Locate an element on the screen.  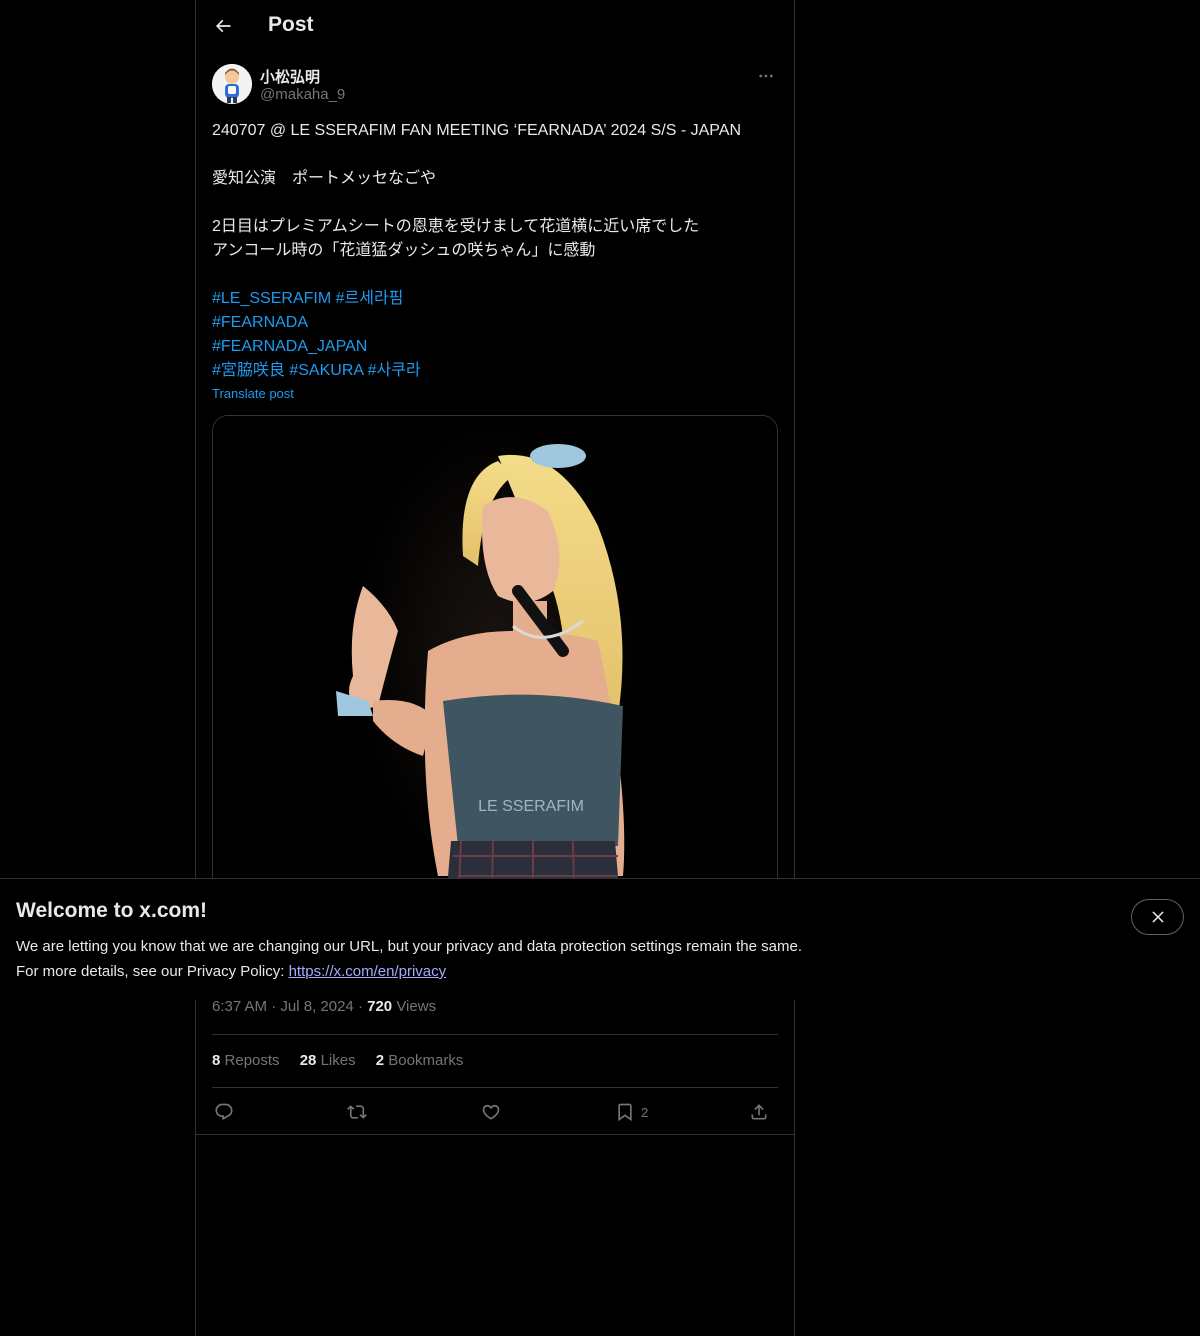
reply-button is located at coordinates (224, 1112).